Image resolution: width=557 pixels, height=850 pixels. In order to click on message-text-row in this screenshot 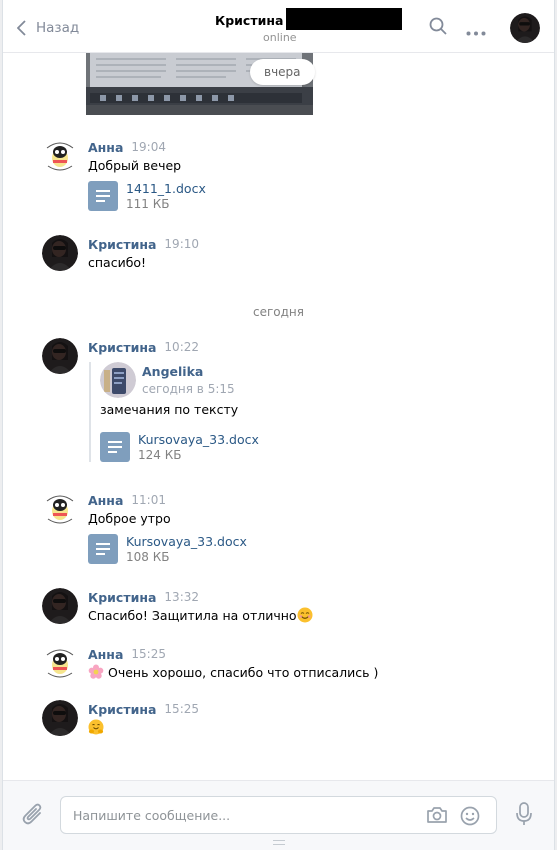, I will do `click(143, 729)`.